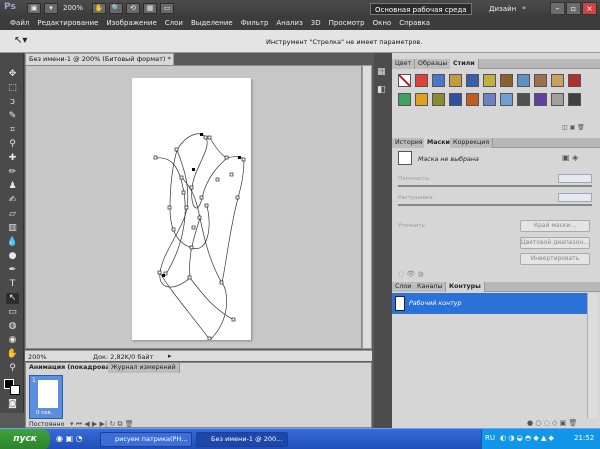 This screenshot has height=449, width=600. What do you see at coordinates (191, 209) in the screenshot?
I see `document-canvas` at bounding box center [191, 209].